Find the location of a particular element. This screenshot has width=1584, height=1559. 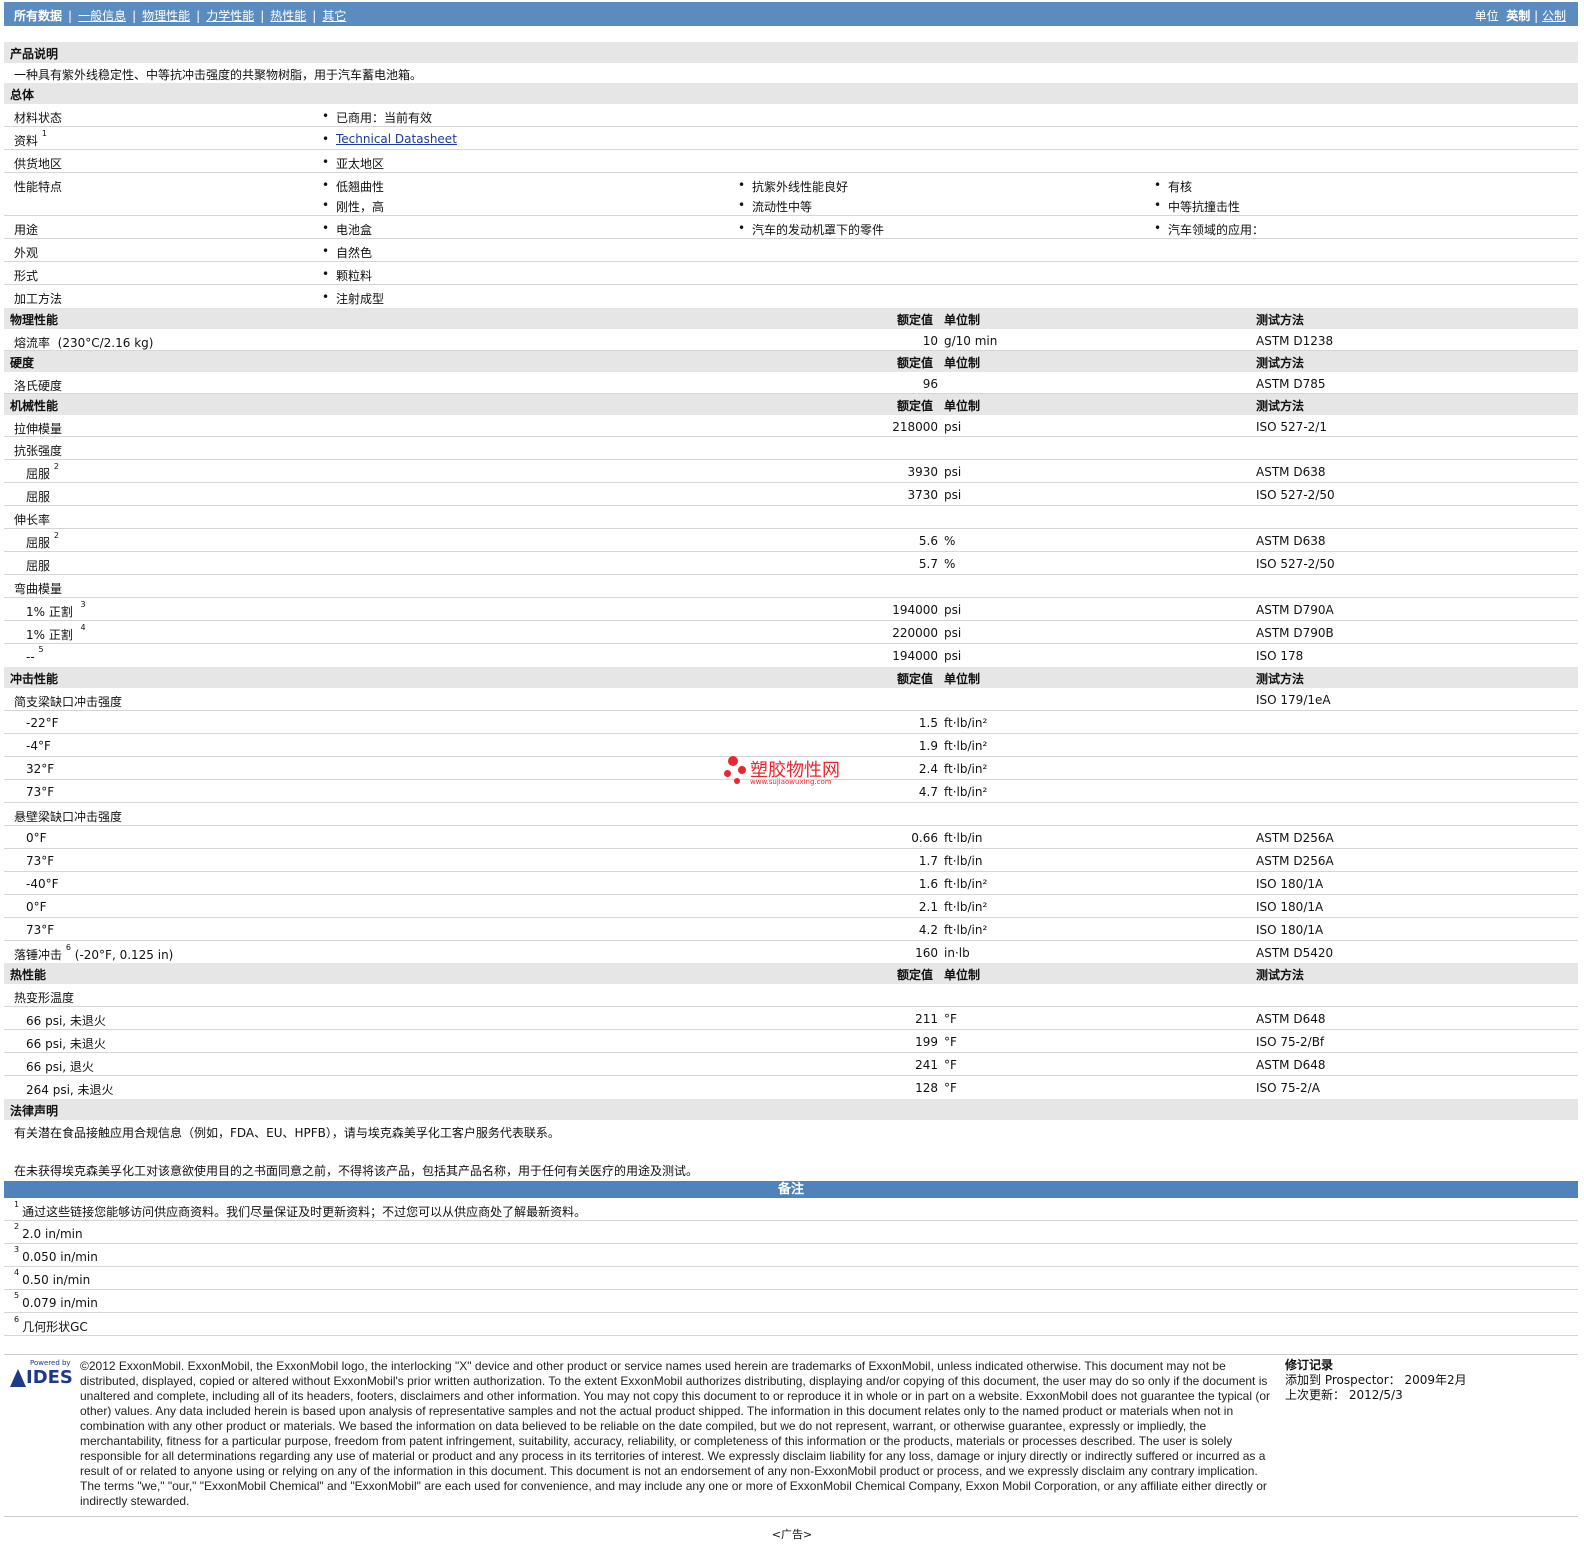

watermark-url: www.sujiaowuxing.com is located at coordinates (791, 782).